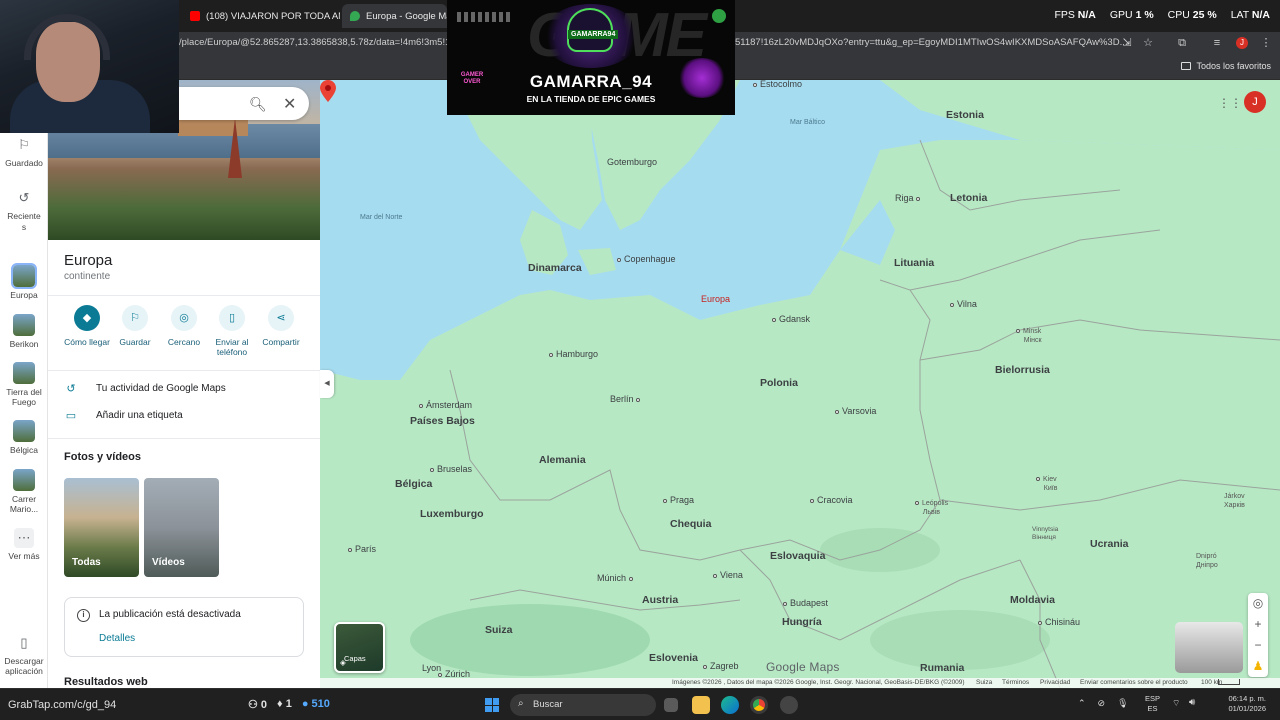  Describe the element at coordinates (1152, 704) in the screenshot. I see `language-indicator: ESP ES` at that location.